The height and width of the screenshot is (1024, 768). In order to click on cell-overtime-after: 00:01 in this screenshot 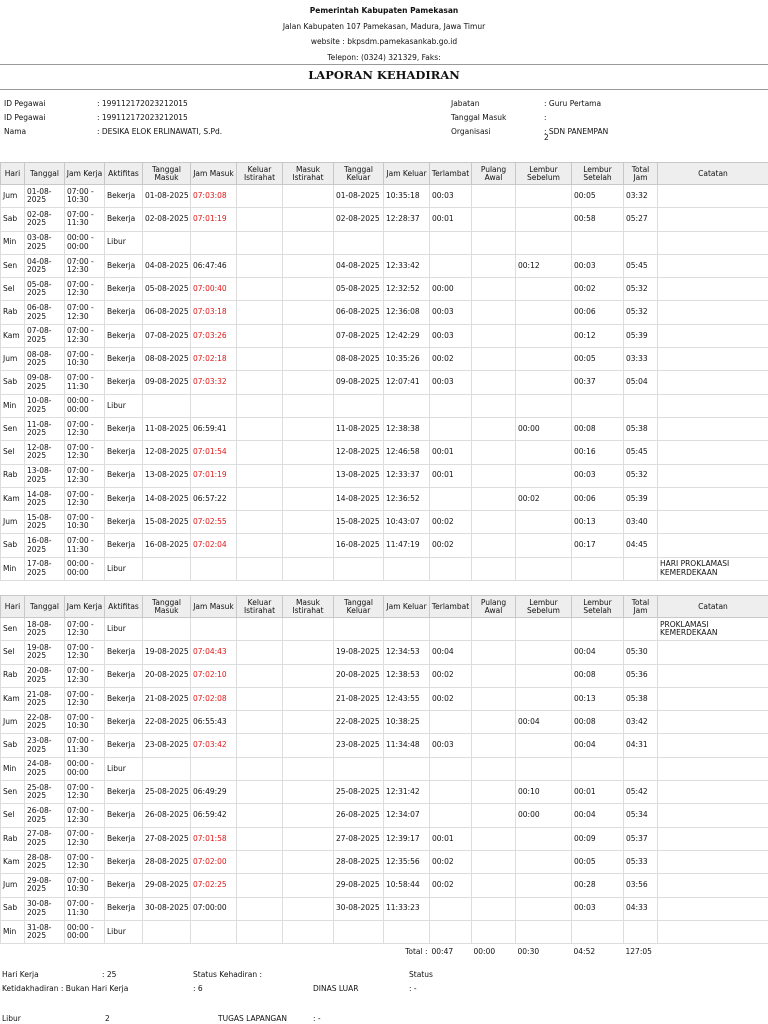, I will do `click(597, 792)`.